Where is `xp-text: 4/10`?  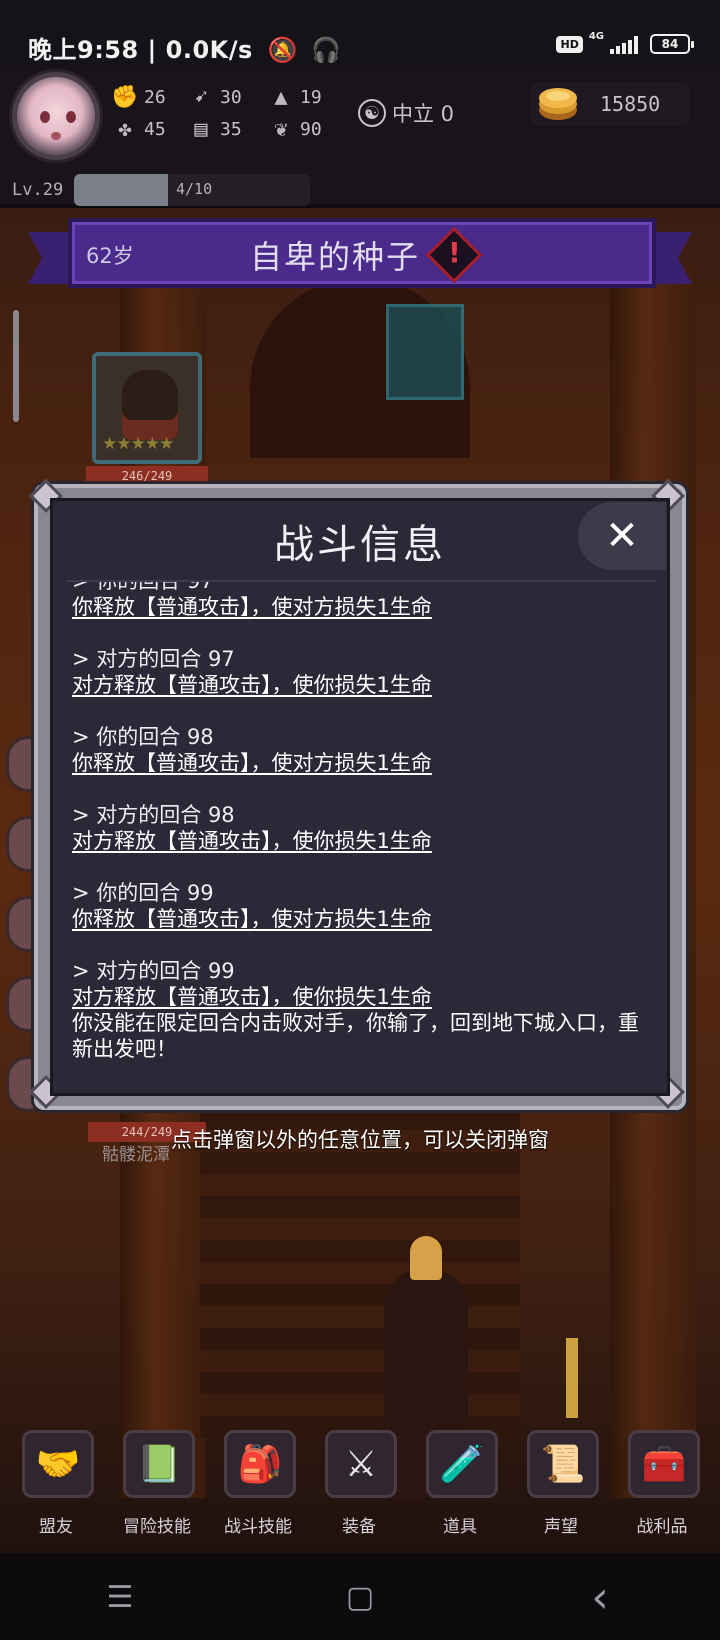
xp-text: 4/10 is located at coordinates (194, 189).